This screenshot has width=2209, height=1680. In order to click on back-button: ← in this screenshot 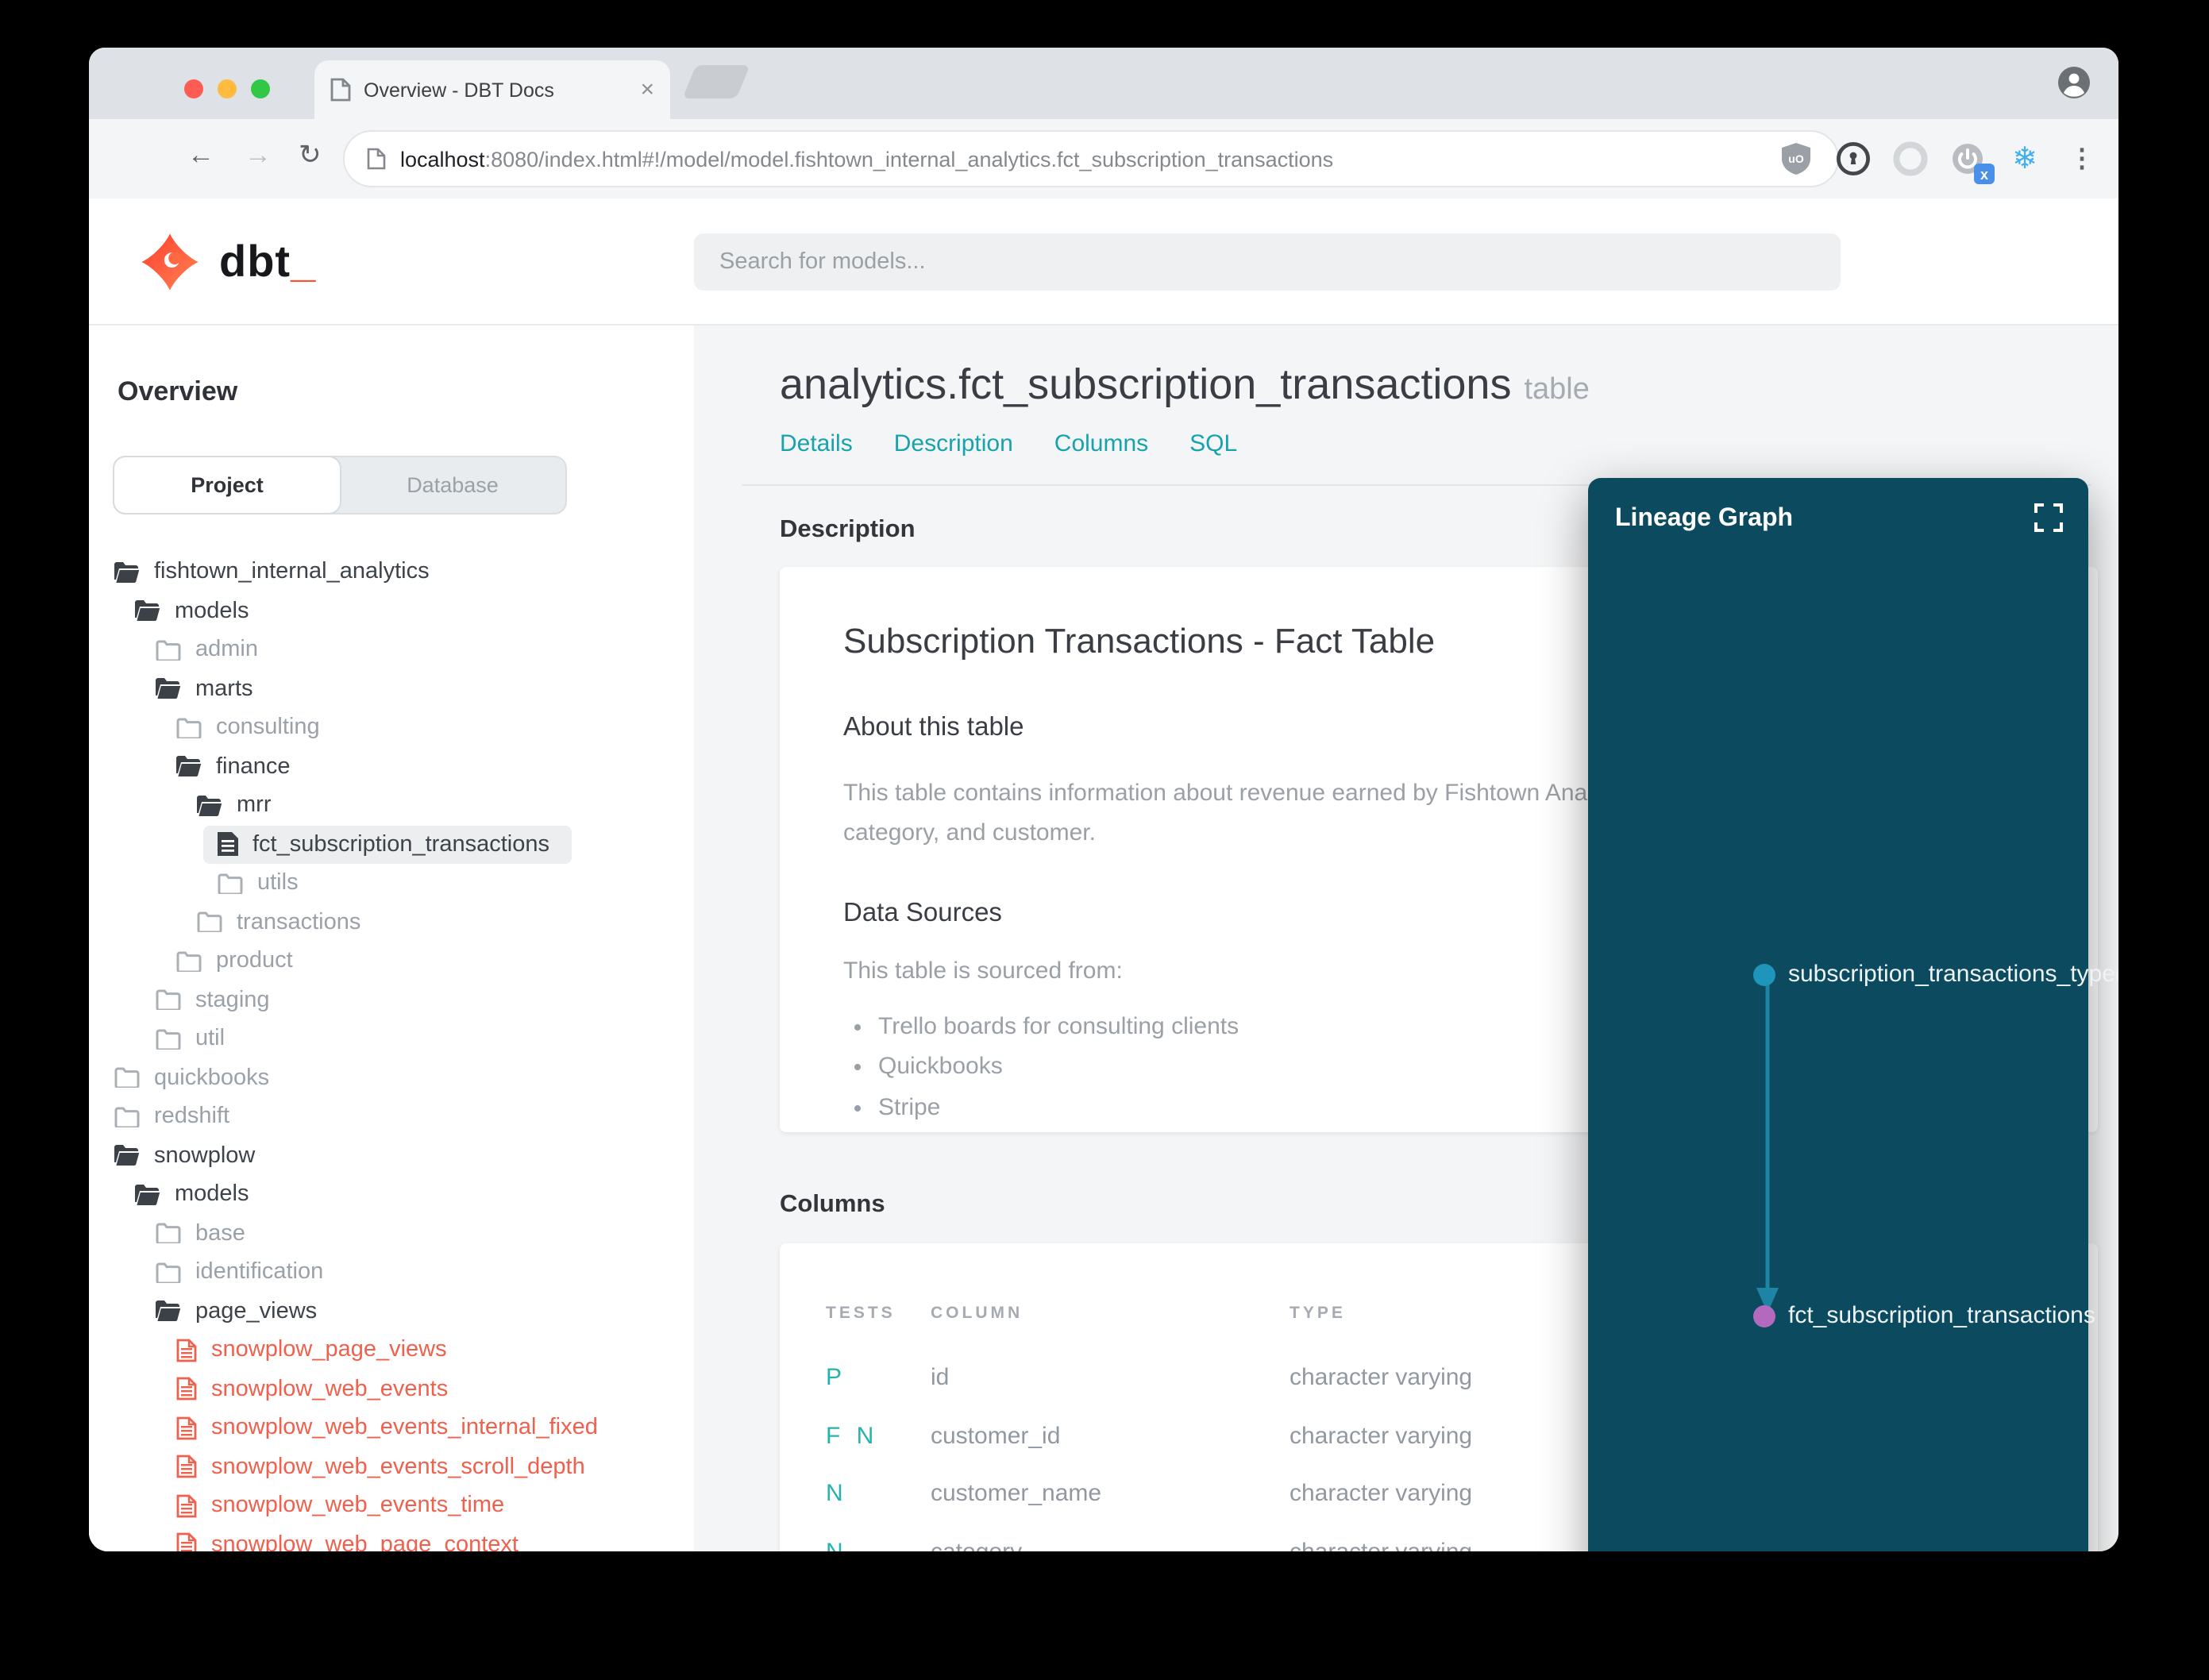, I will do `click(201, 155)`.